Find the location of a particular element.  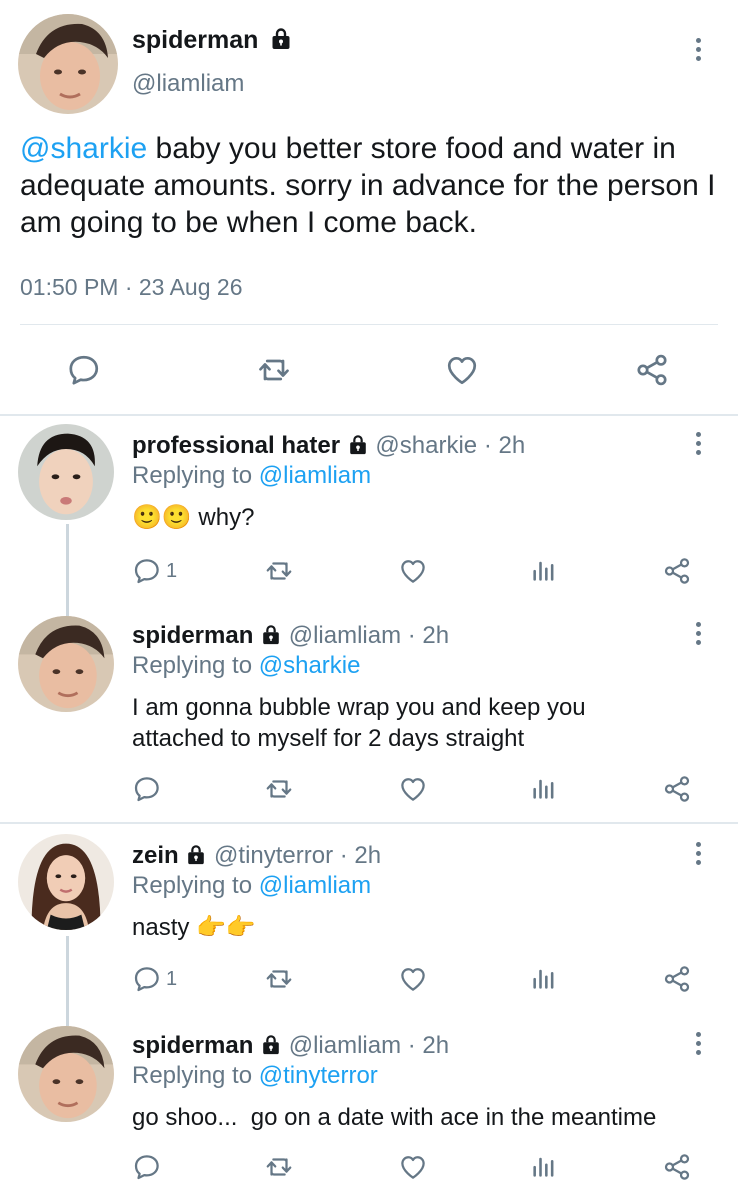

reply-author-handle: @sharkie is located at coordinates (426, 445).